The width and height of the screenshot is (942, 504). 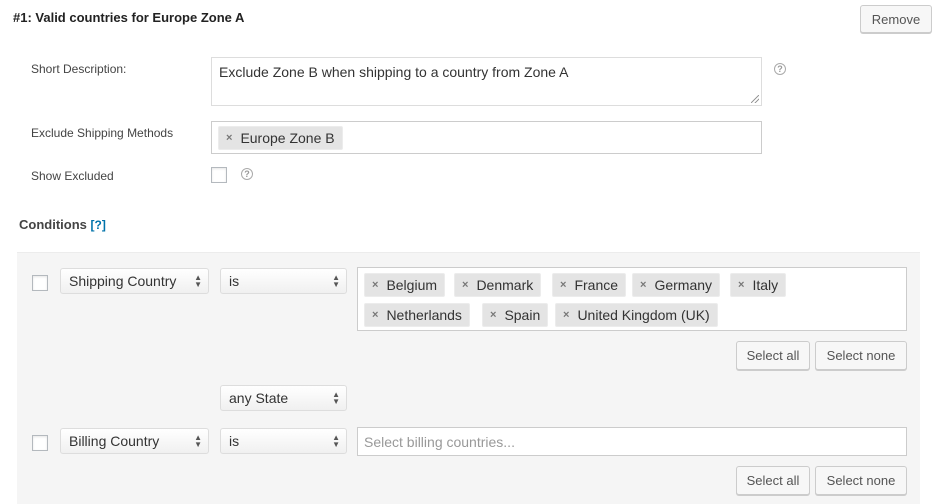 I want to click on resize-handle-icon, so click(x=755, y=99).